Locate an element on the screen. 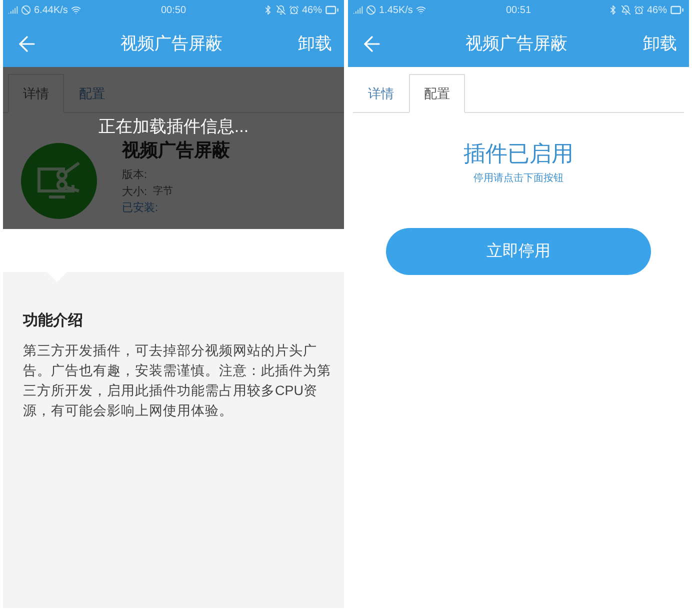 Image resolution: width=692 pixels, height=613 pixels. network-speed: 6.44K/s is located at coordinates (51, 11).